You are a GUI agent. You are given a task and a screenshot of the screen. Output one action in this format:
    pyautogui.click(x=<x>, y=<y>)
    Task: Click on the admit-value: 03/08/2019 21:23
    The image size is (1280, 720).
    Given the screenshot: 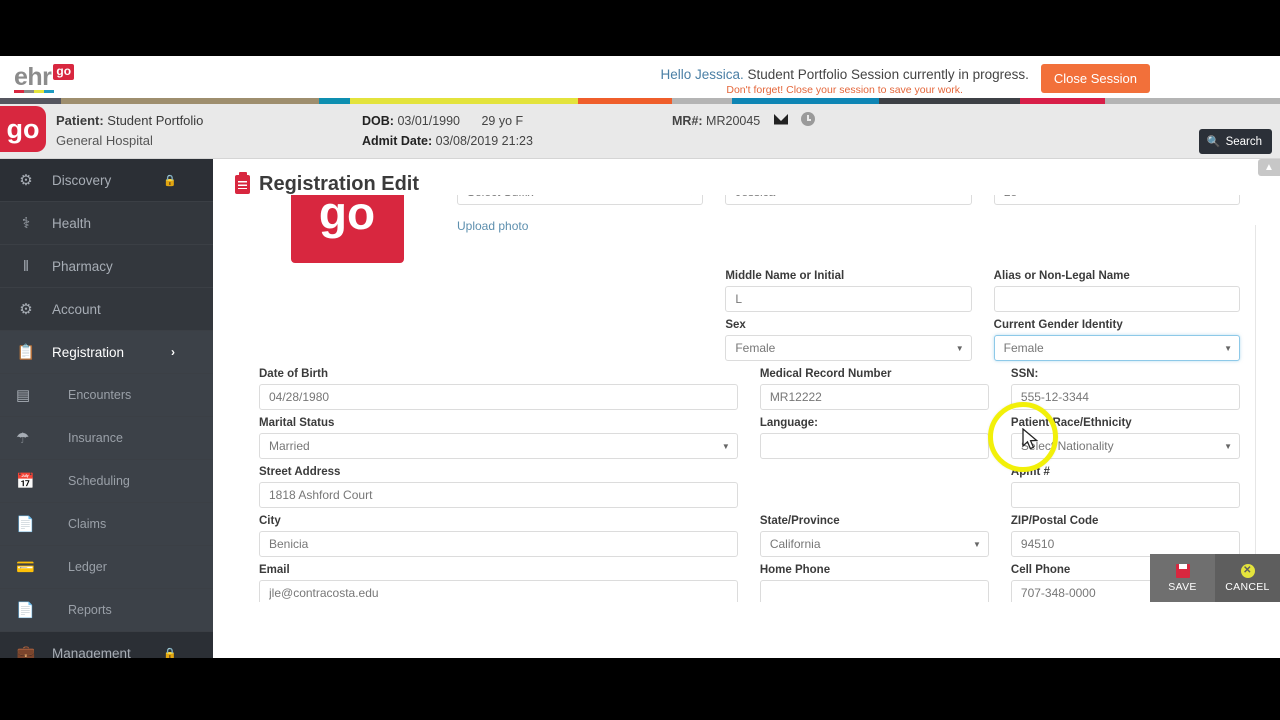 What is the action you would take?
    pyautogui.click(x=484, y=141)
    